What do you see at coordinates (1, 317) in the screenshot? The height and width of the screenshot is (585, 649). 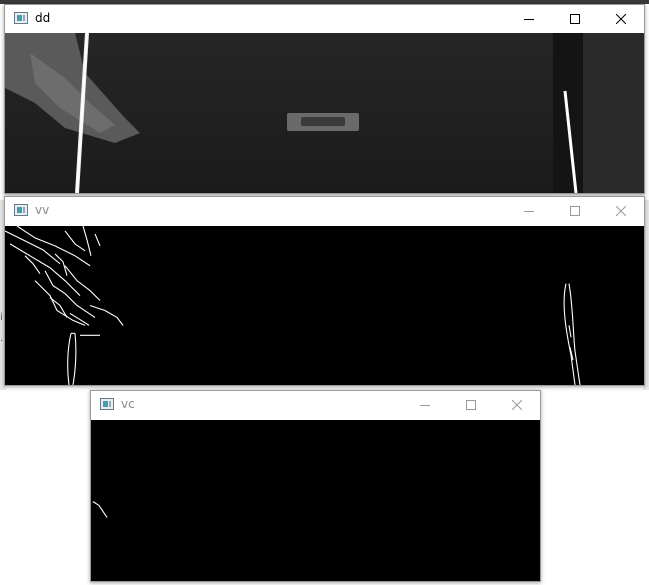 I see `background-text-fragment: i` at bounding box center [1, 317].